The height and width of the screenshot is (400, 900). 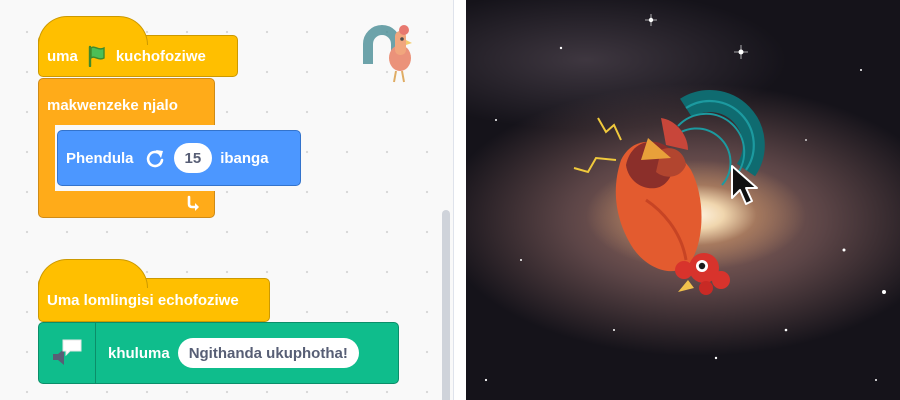 I want to click on hat-label: Uma lomlingisi echofoziwe, so click(x=143, y=300).